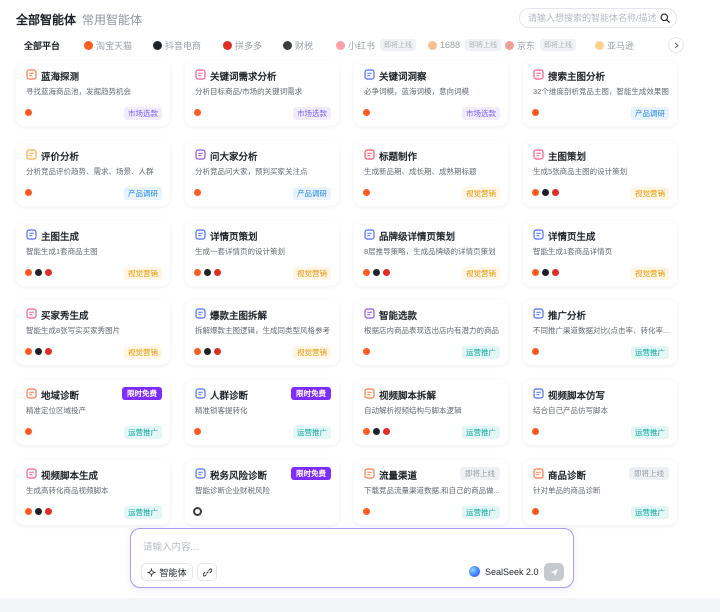 The width and height of the screenshot is (720, 612). Describe the element at coordinates (369, 234) in the screenshot. I see `crown-icon` at that location.